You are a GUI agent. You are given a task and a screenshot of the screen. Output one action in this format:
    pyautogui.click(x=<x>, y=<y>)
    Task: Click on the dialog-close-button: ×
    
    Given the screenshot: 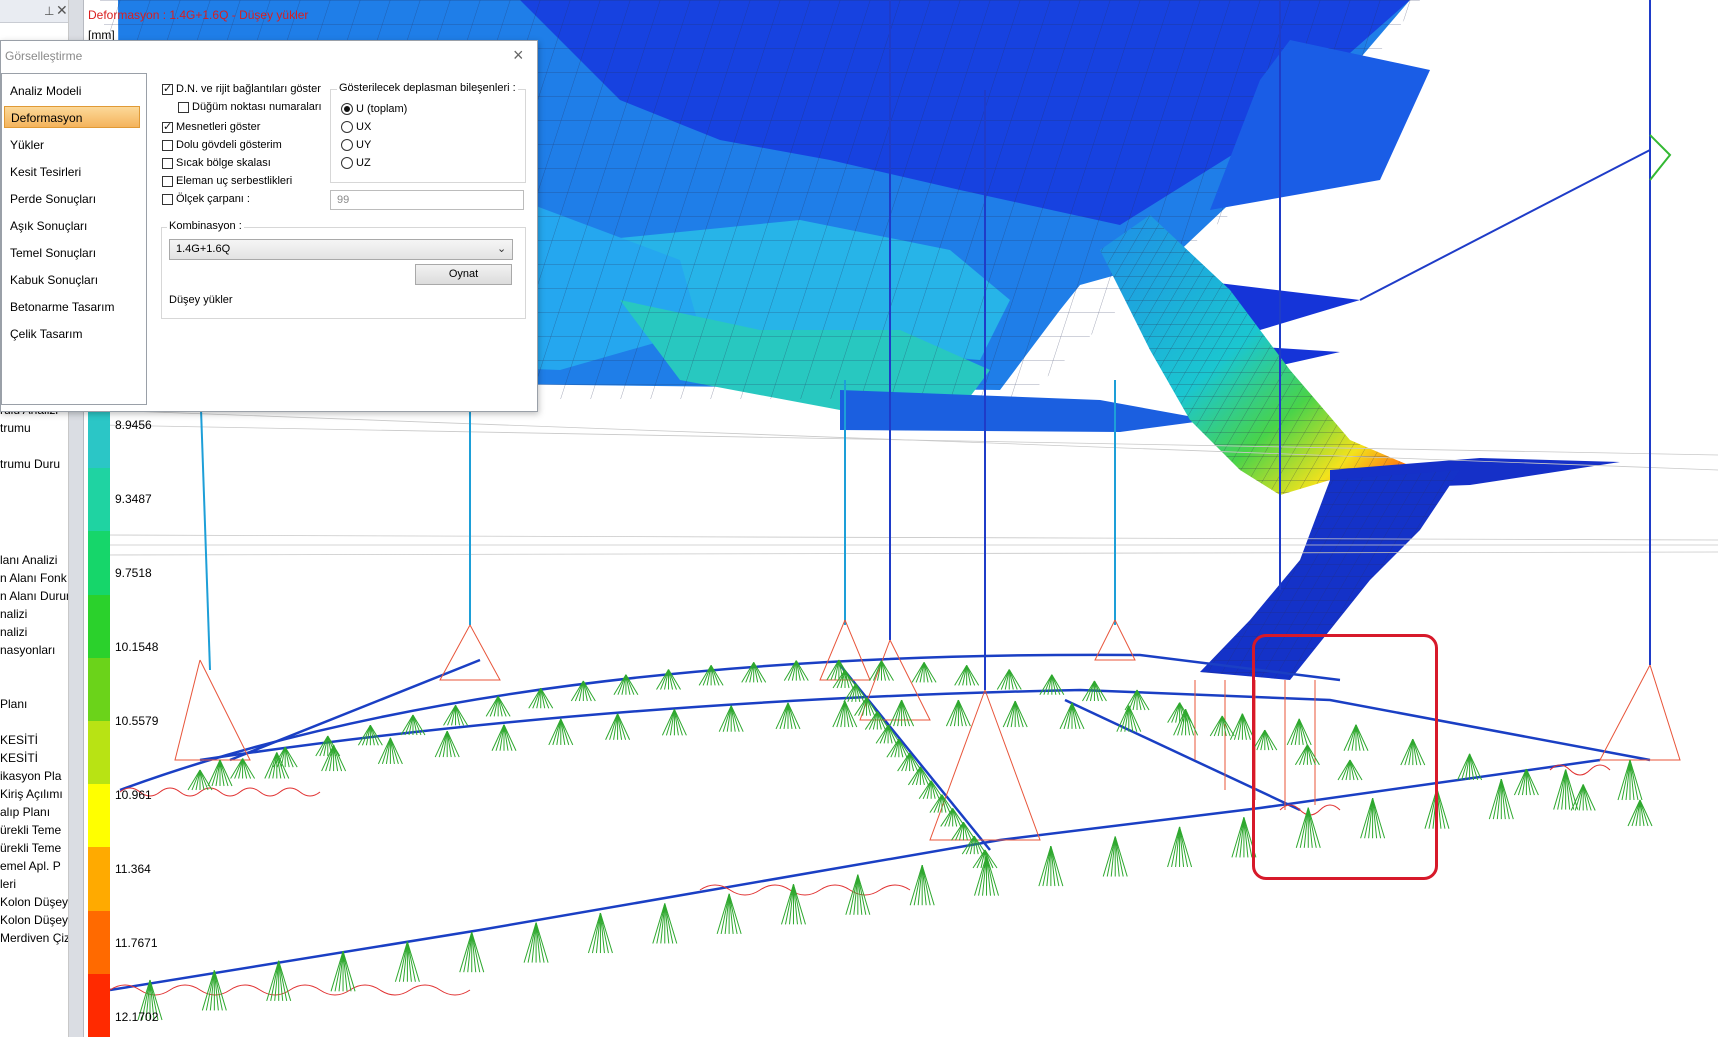 What is the action you would take?
    pyautogui.click(x=518, y=55)
    